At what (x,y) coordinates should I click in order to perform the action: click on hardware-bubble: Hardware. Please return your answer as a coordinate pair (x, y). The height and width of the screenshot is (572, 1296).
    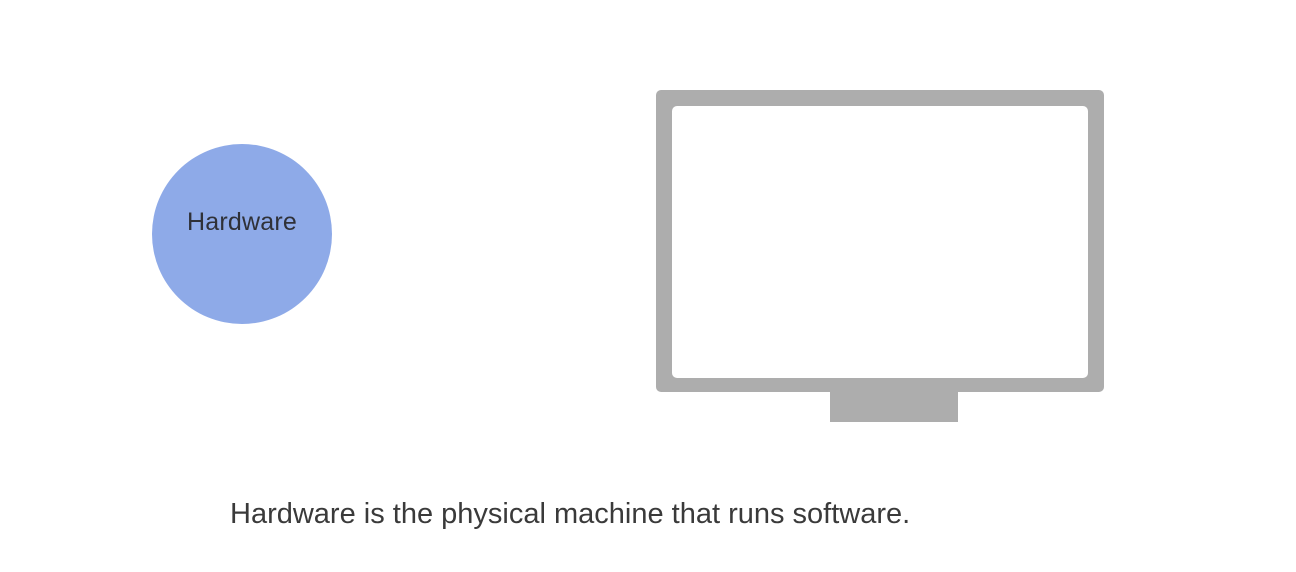
    Looking at the image, I should click on (242, 234).